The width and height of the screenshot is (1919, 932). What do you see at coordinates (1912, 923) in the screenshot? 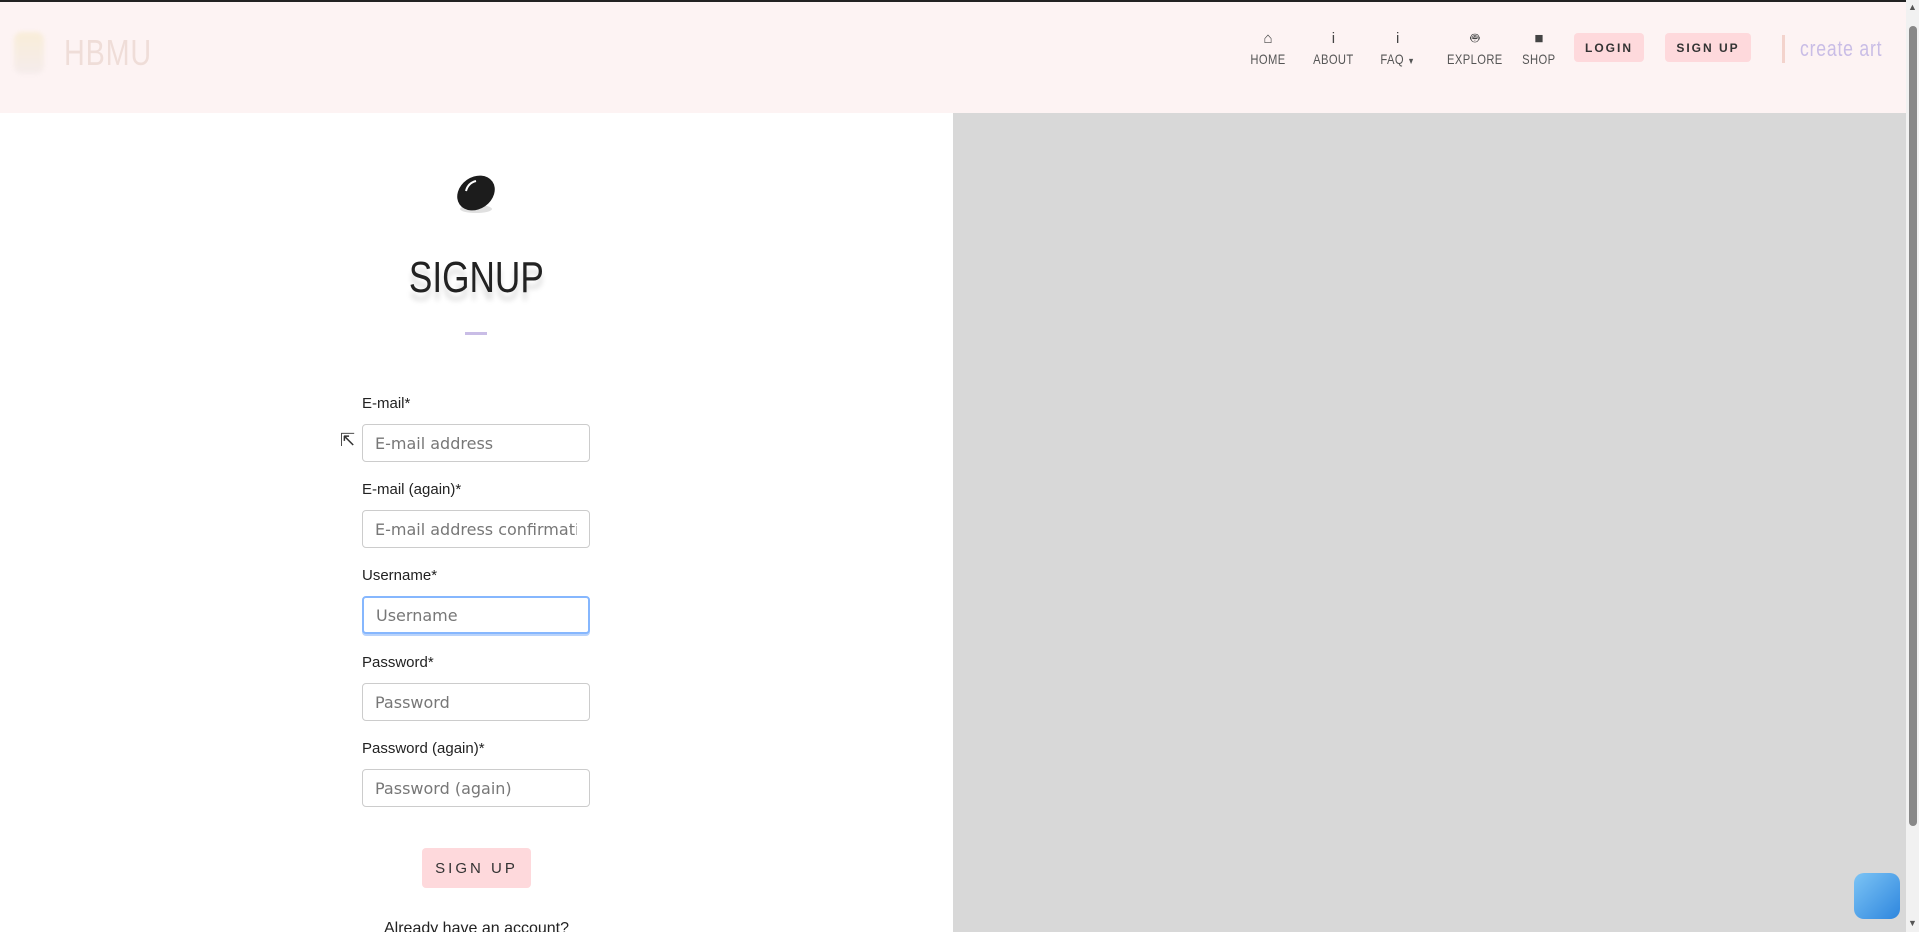
I see `scroll-down-icon: ▼` at bounding box center [1912, 923].